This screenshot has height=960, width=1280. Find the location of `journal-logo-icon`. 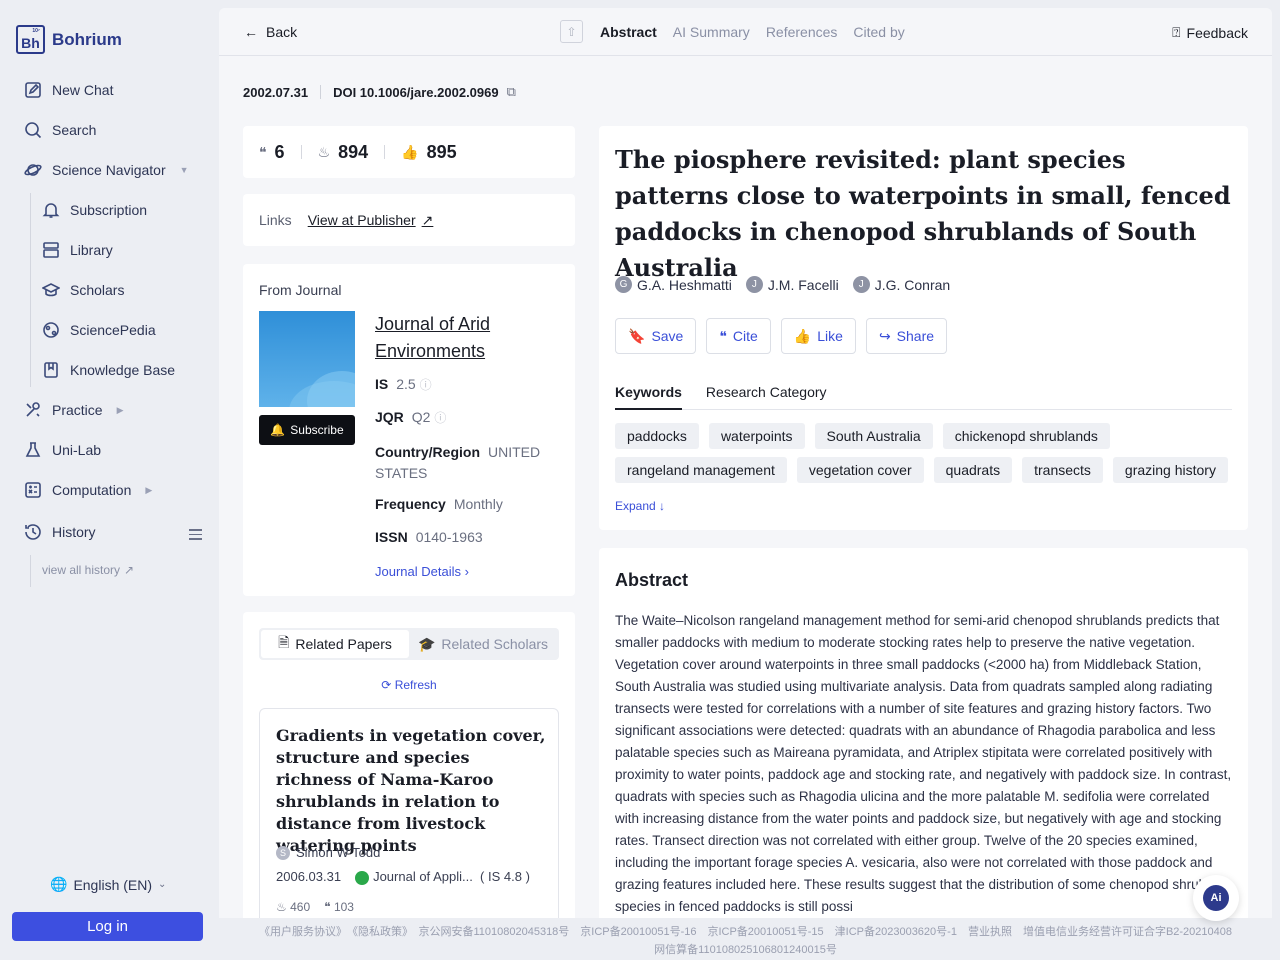

journal-logo-icon is located at coordinates (362, 877).